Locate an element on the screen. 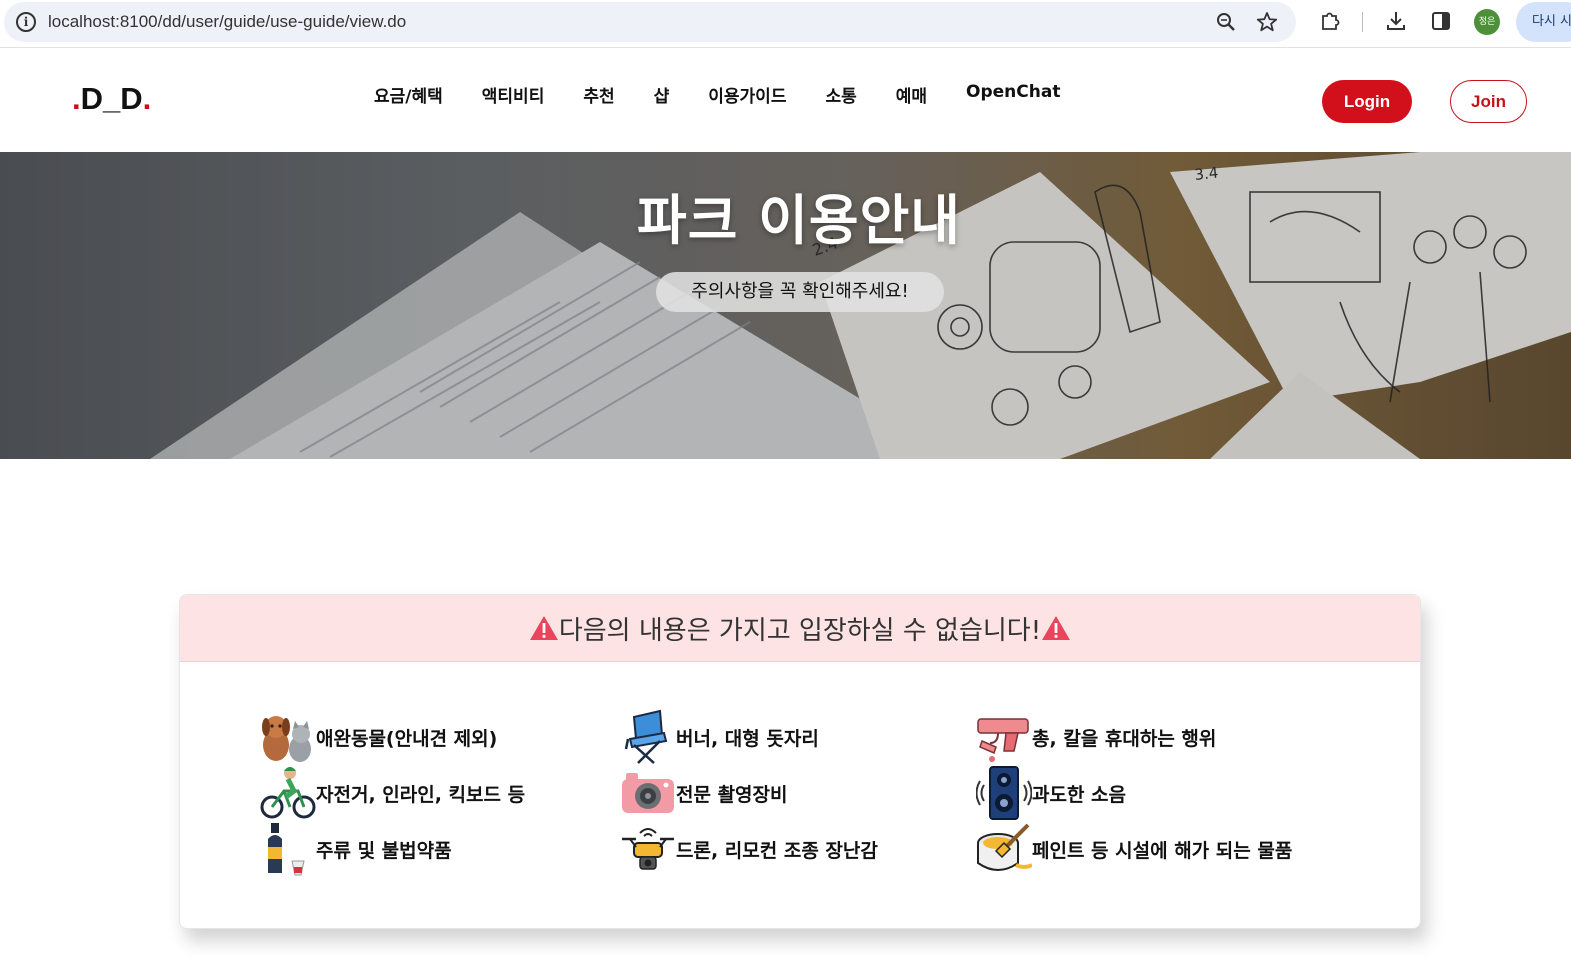  join-button: Join is located at coordinates (1488, 101).